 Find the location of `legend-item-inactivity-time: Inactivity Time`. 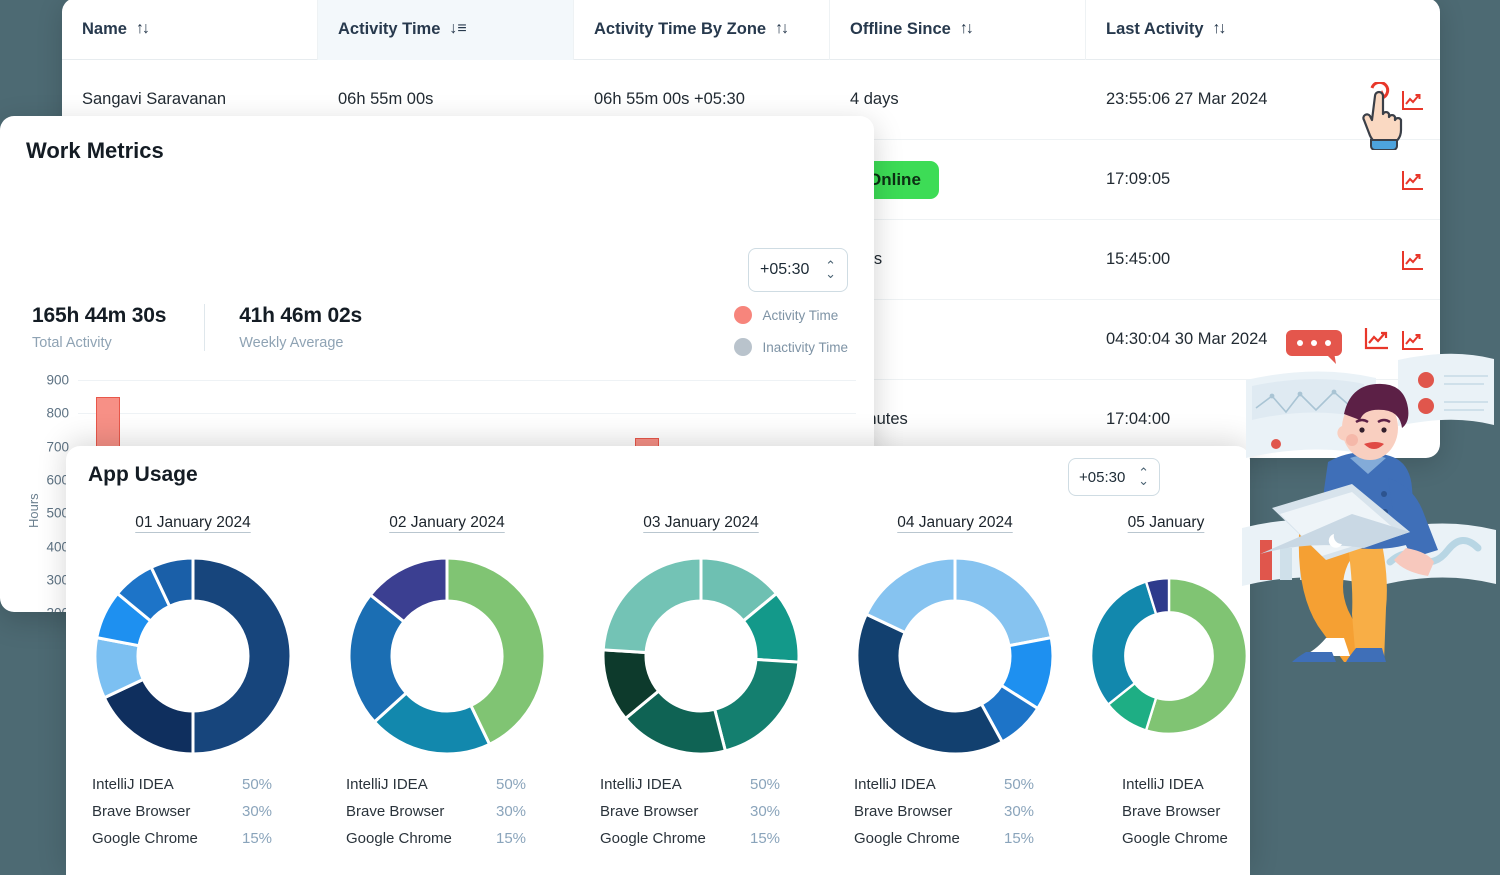

legend-item-inactivity-time: Inactivity Time is located at coordinates (791, 347).